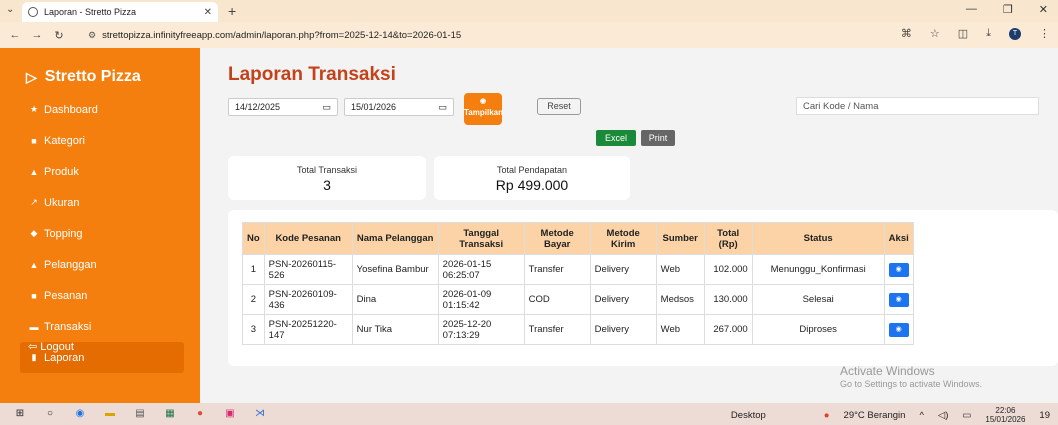 This screenshot has width=1058, height=425. I want to click on sidebar-item-produk: ▲ Produk, so click(100, 171).